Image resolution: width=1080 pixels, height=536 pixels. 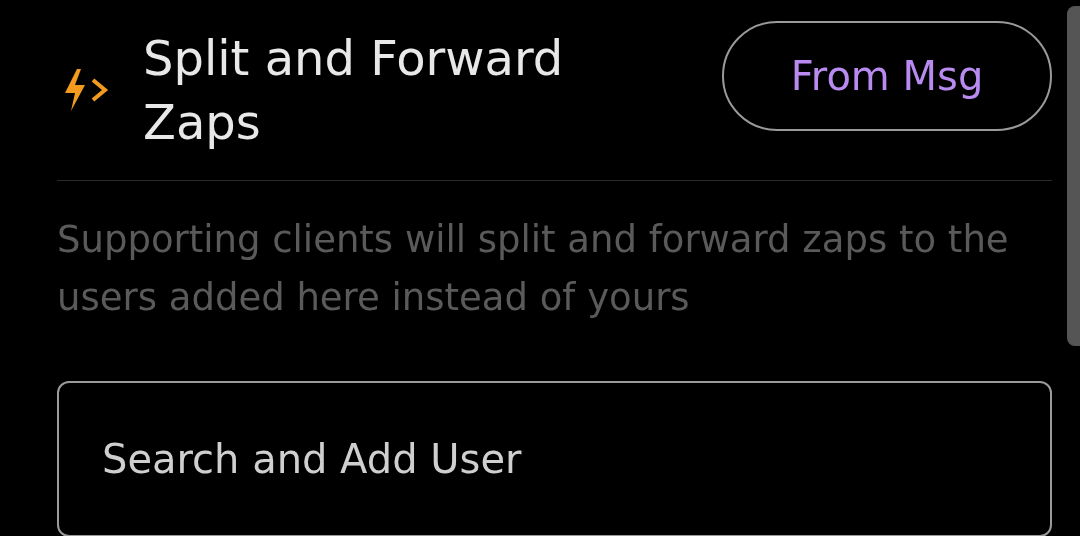 What do you see at coordinates (86, 90) in the screenshot?
I see `zap-forward-icon` at bounding box center [86, 90].